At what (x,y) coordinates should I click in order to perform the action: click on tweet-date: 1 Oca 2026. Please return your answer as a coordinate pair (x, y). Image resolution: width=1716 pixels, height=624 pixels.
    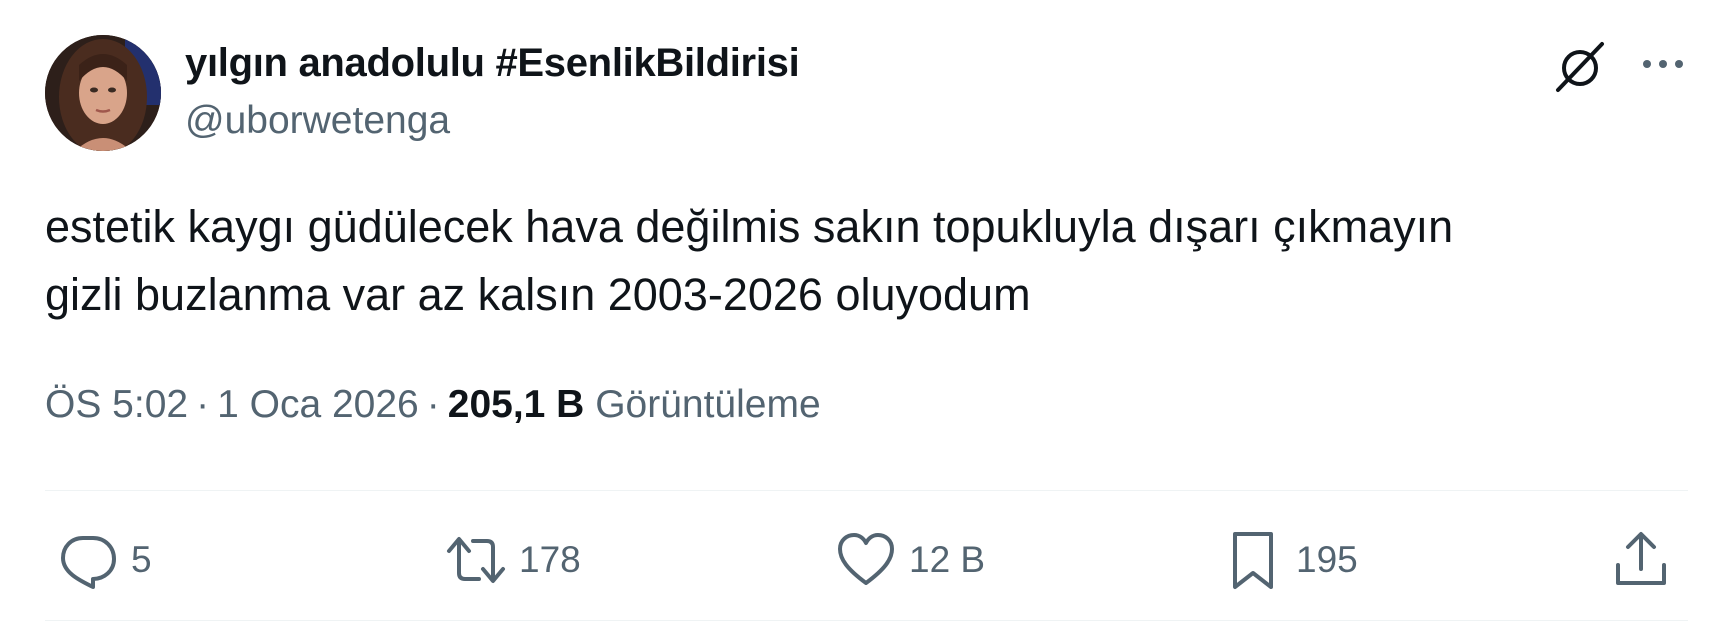
    Looking at the image, I should click on (318, 404).